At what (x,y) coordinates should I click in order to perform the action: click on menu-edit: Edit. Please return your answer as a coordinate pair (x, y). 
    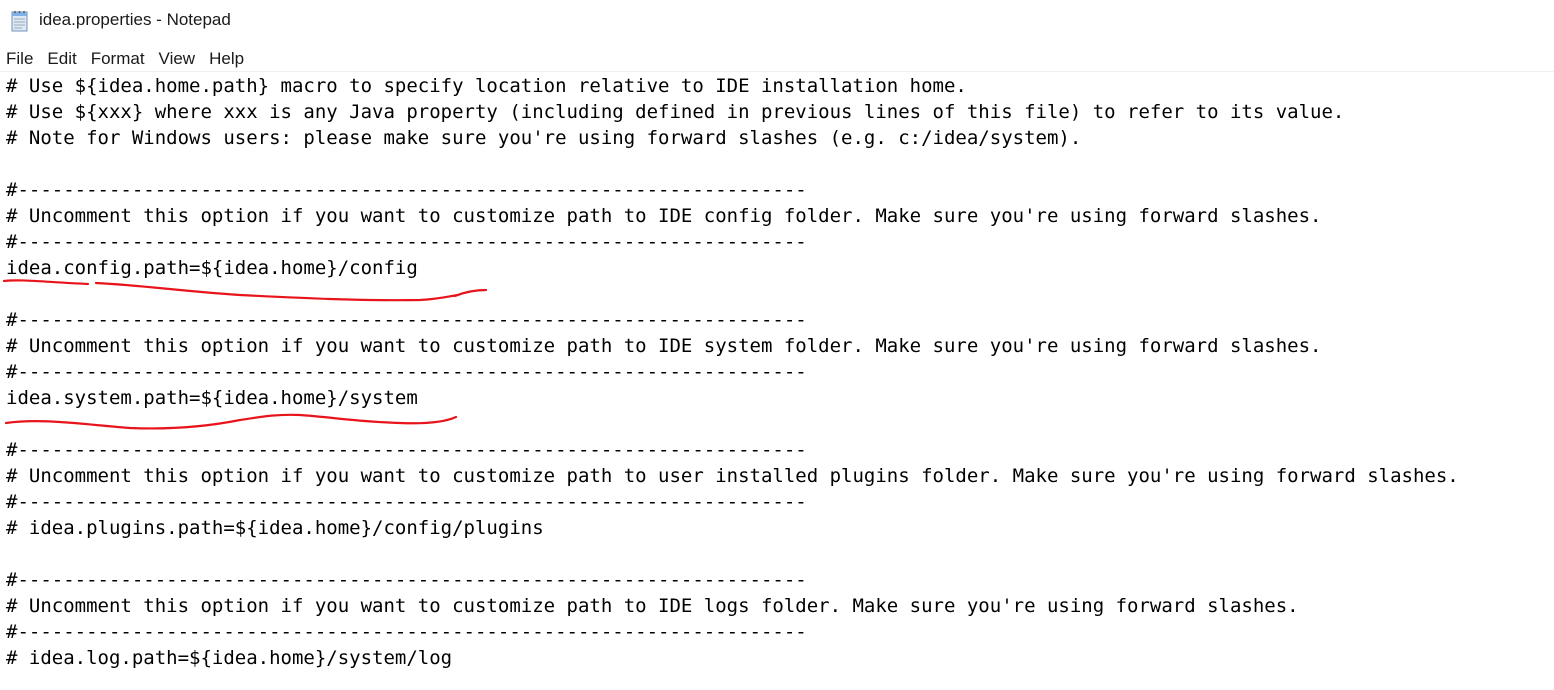
    Looking at the image, I should click on (61, 59).